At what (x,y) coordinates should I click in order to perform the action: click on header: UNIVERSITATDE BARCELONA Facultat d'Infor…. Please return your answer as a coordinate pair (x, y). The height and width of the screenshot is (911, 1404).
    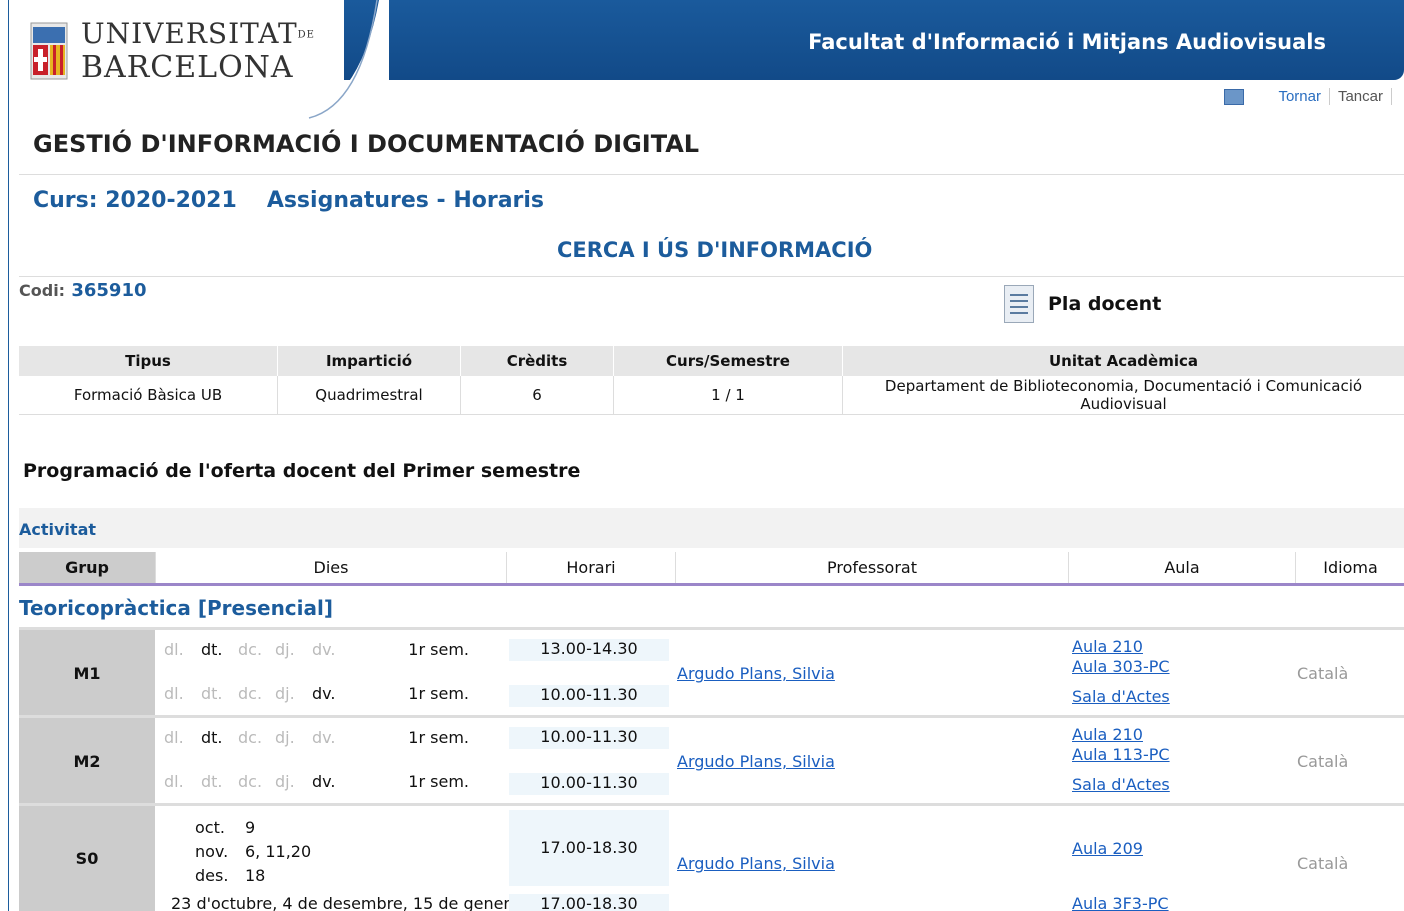
    Looking at the image, I should click on (706, 60).